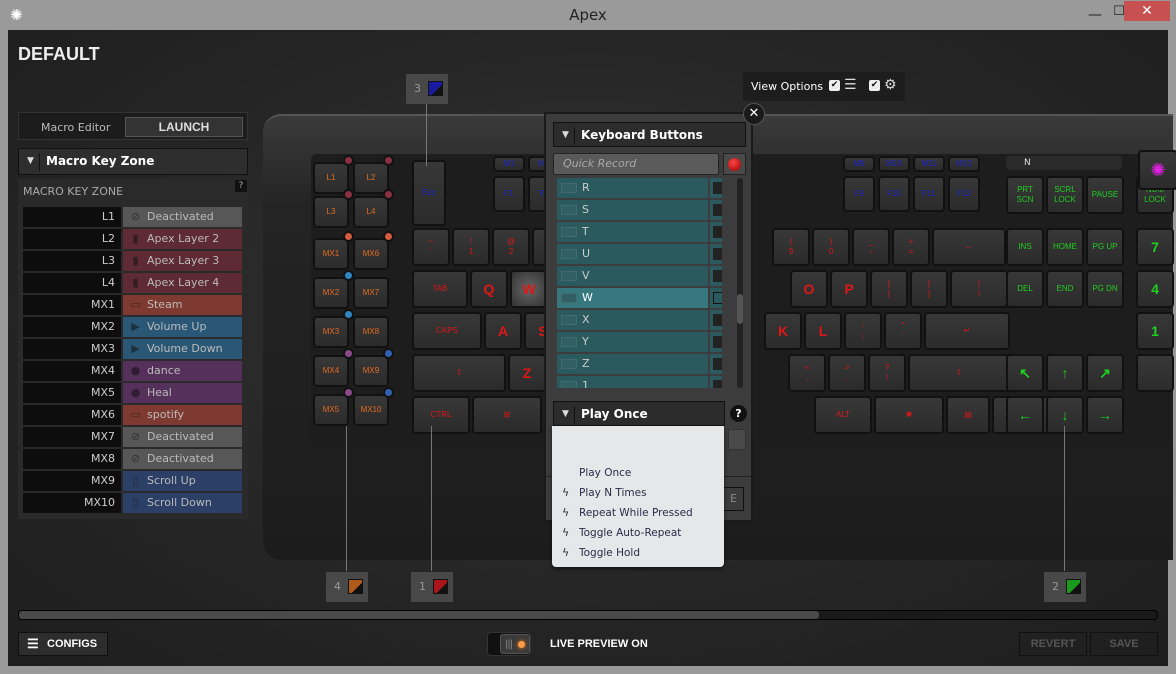  I want to click on key-z-8: < ,, so click(807, 373).